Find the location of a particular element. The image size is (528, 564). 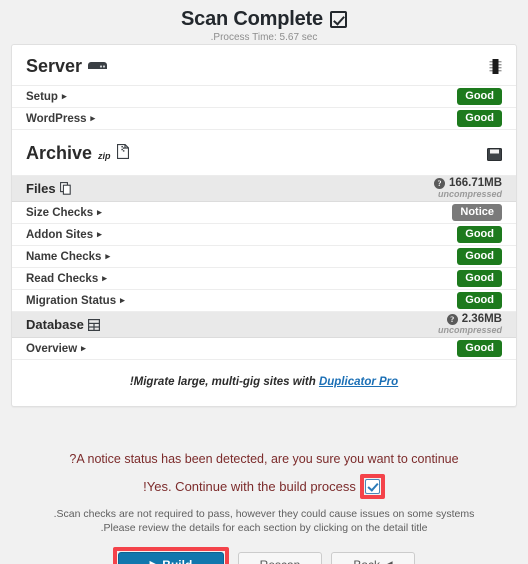

section-title-archive: Archive zip is located at coordinates (77, 154).